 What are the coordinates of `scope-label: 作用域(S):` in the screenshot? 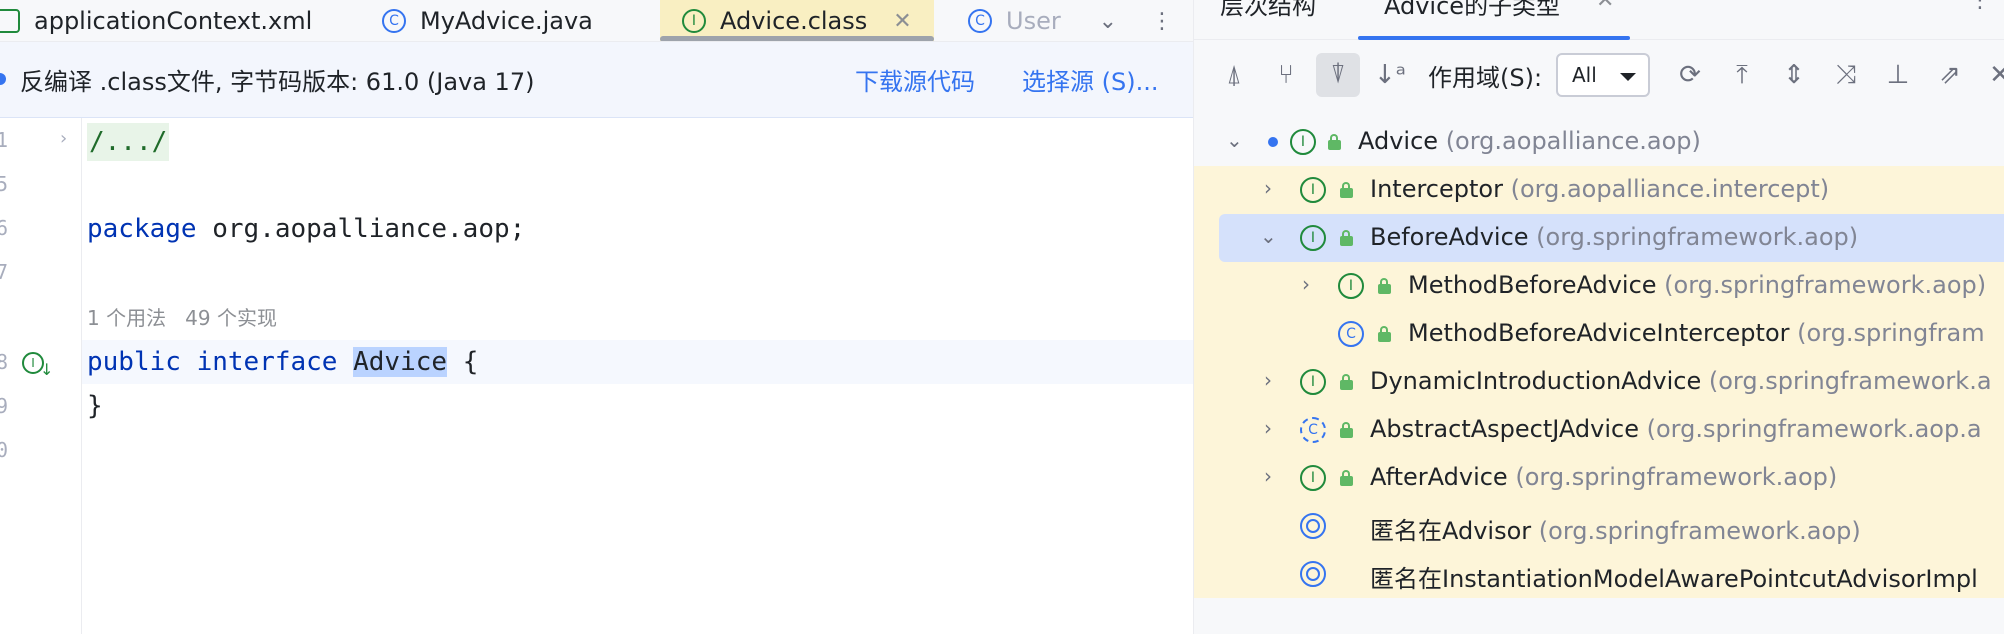 It's located at (1485, 78).